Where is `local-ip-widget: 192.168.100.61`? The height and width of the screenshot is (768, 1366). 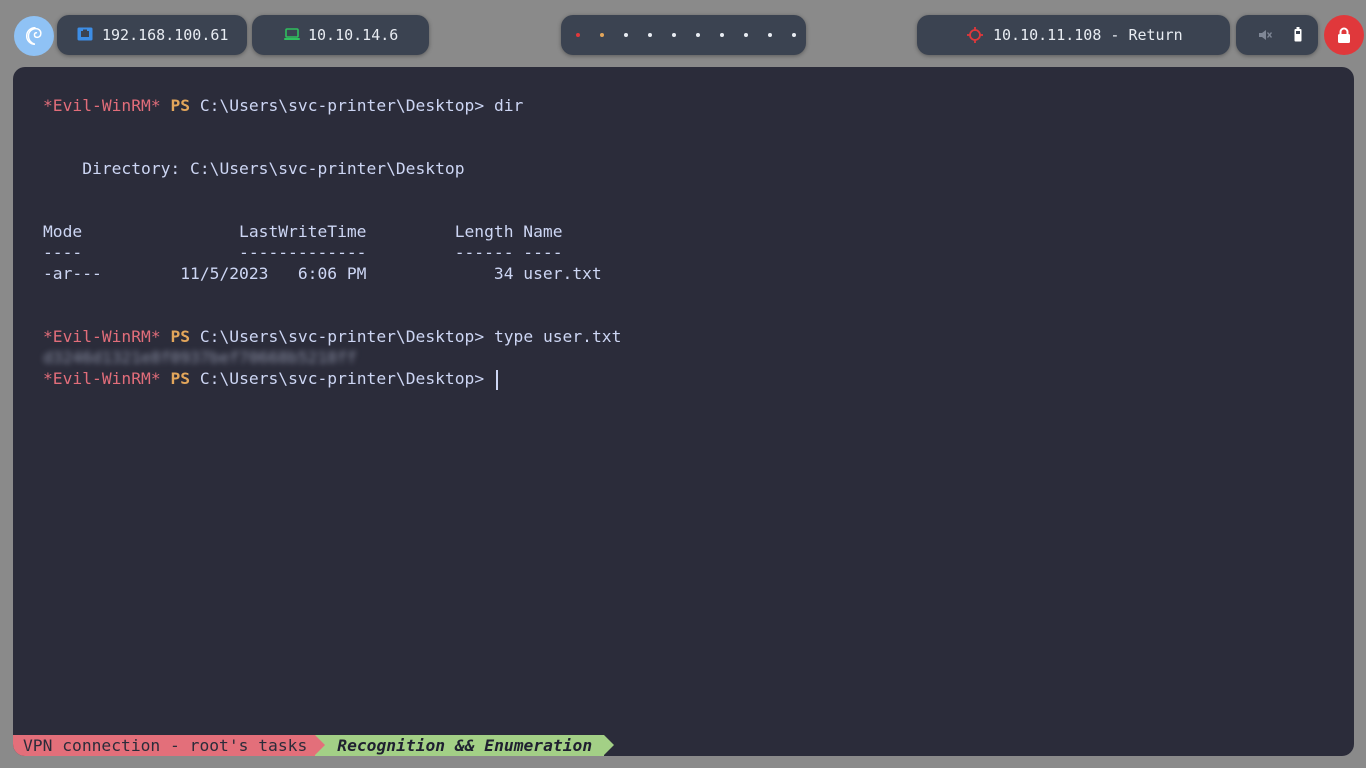
local-ip-widget: 192.168.100.61 is located at coordinates (152, 35).